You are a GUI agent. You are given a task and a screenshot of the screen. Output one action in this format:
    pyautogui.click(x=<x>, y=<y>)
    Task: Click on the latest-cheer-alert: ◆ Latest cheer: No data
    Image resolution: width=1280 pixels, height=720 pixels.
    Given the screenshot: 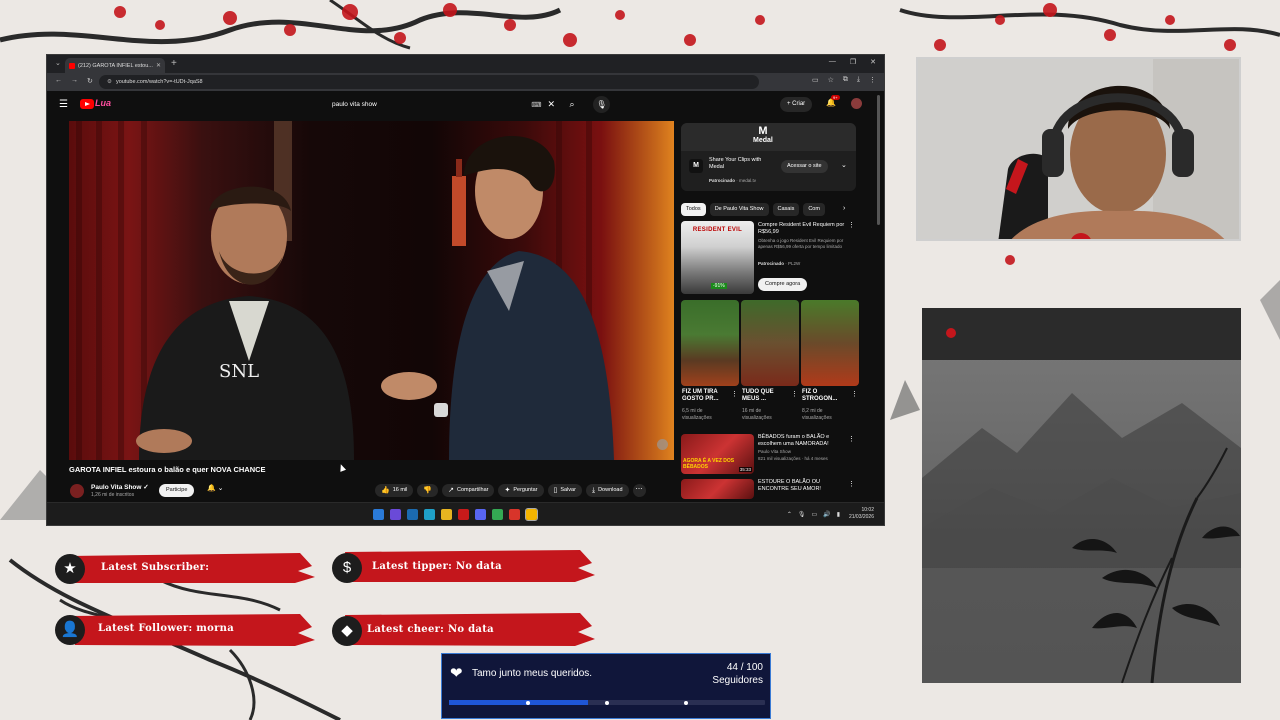 What is the action you would take?
    pyautogui.click(x=462, y=631)
    